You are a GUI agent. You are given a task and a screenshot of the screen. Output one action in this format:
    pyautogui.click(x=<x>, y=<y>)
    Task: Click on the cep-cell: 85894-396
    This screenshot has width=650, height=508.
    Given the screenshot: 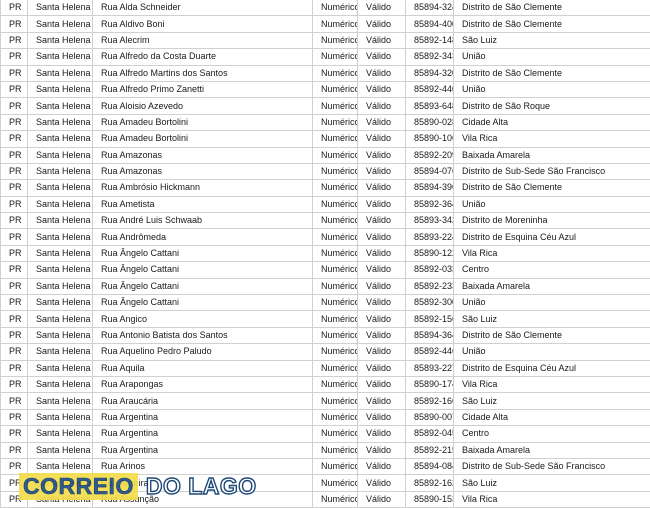 What is the action you would take?
    pyautogui.click(x=430, y=188)
    